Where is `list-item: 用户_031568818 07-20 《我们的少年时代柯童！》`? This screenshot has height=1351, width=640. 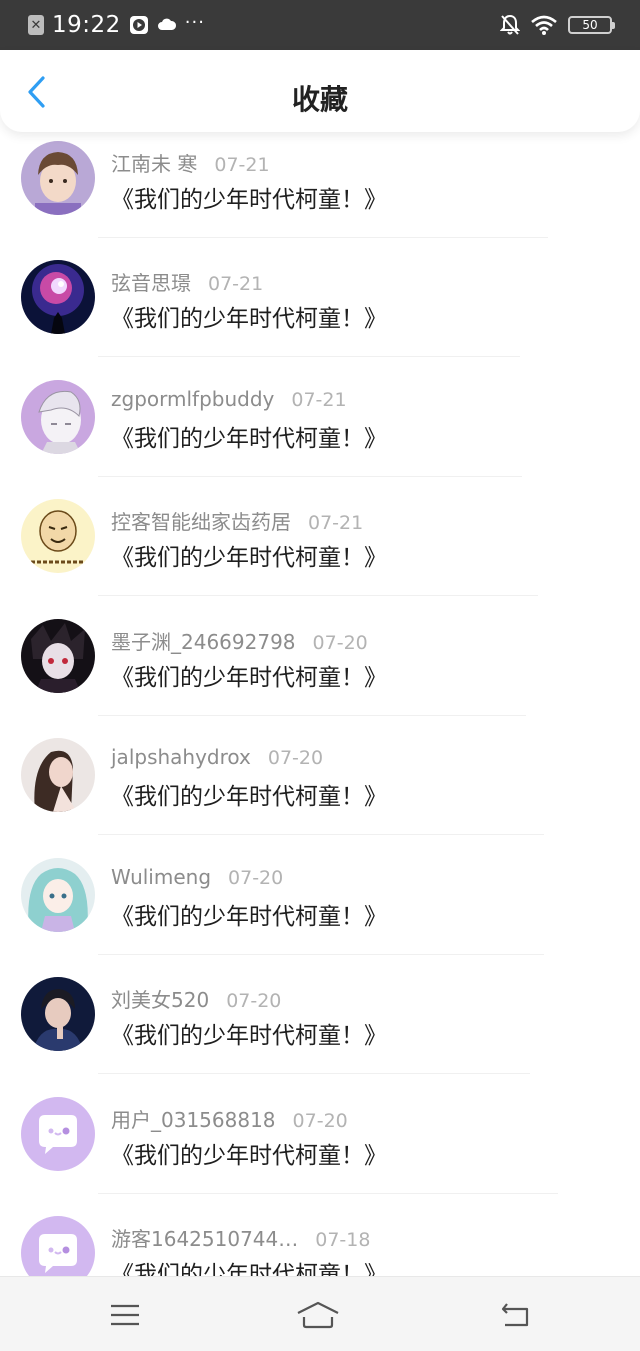 list-item: 用户_031568818 07-20 《我们的少年时代柯童！》 is located at coordinates (320, 1147).